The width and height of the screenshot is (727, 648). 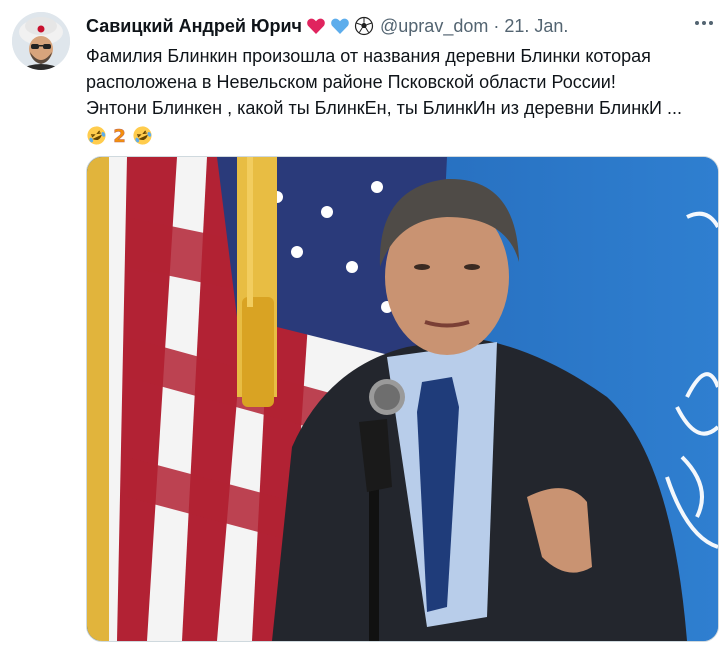 What do you see at coordinates (704, 23) in the screenshot?
I see `more-options-icon` at bounding box center [704, 23].